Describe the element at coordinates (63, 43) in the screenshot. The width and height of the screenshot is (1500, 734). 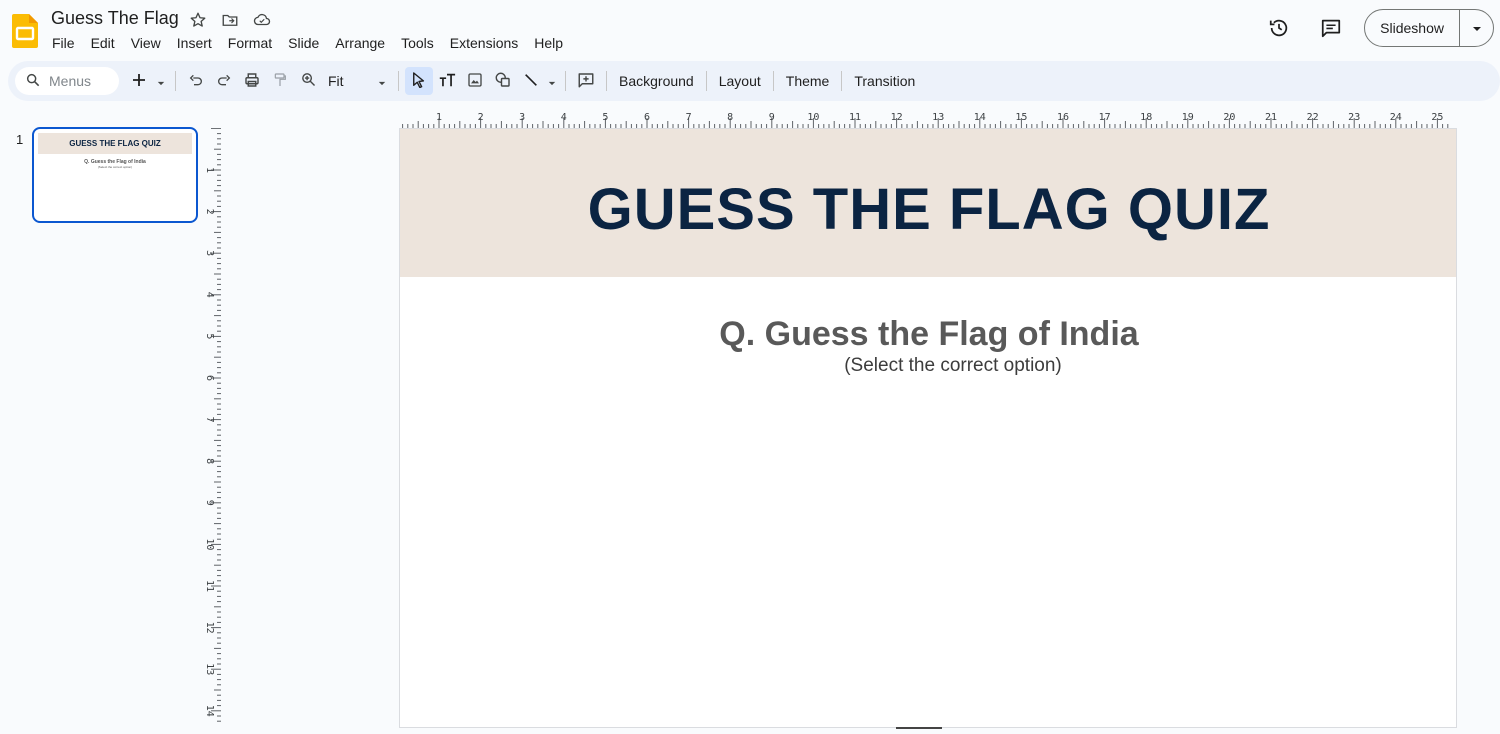
I see `menu-file: File` at that location.